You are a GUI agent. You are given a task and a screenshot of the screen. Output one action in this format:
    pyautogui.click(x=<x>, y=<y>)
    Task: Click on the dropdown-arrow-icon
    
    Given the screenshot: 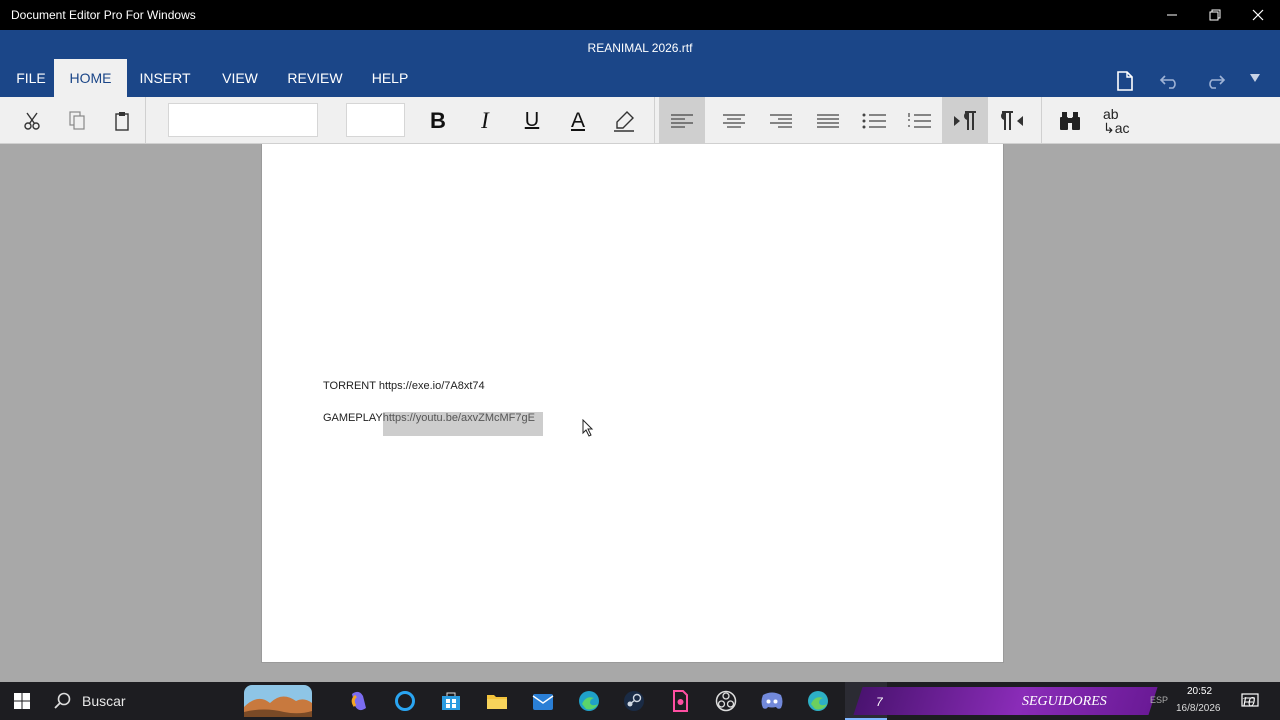 What is the action you would take?
    pyautogui.click(x=1255, y=78)
    